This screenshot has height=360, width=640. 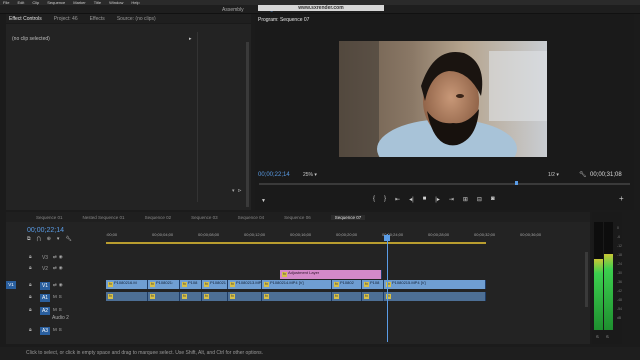 I want to click on clip-label: P10802, so click(x=347, y=282).